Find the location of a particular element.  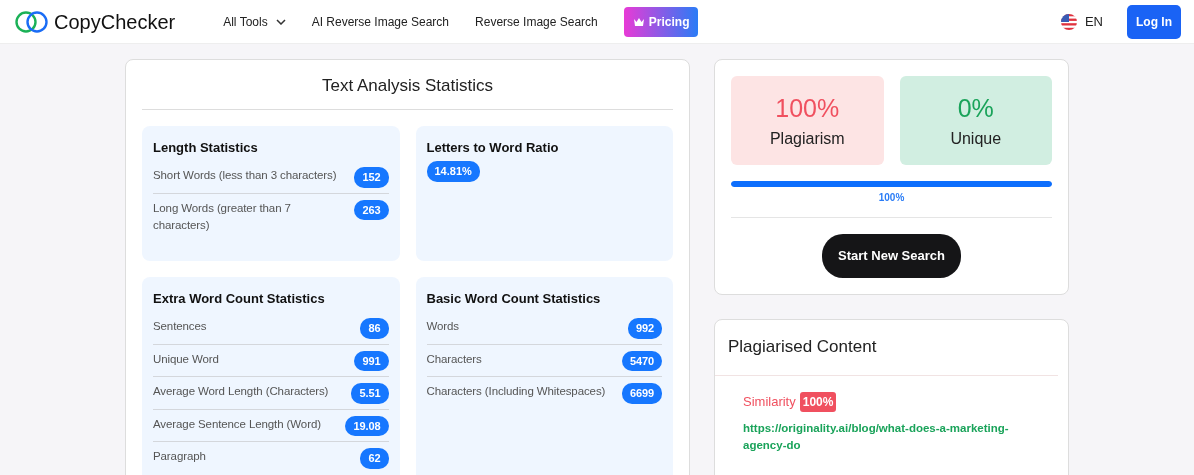

card-title: Text Analysis Statistics is located at coordinates (407, 85).